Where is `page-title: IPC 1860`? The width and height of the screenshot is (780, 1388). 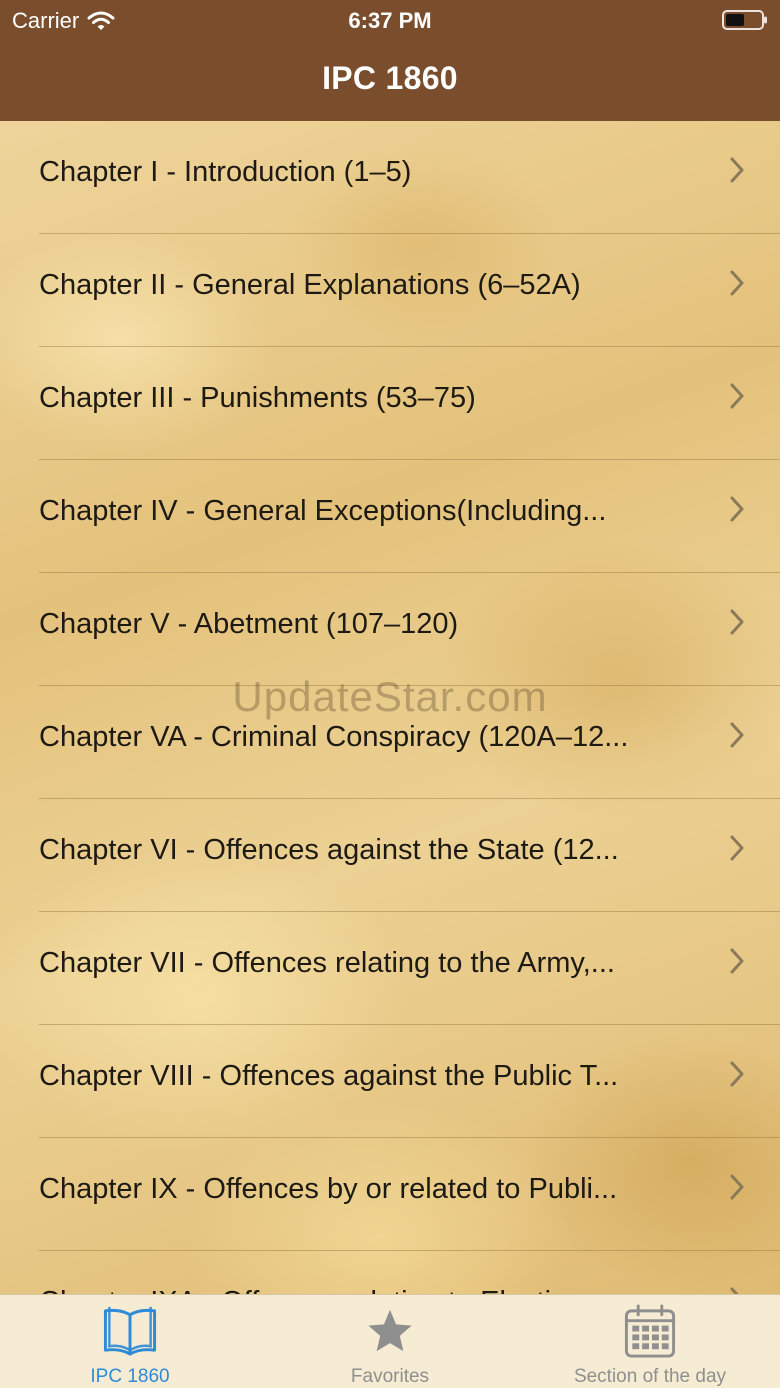 page-title: IPC 1860 is located at coordinates (390, 78).